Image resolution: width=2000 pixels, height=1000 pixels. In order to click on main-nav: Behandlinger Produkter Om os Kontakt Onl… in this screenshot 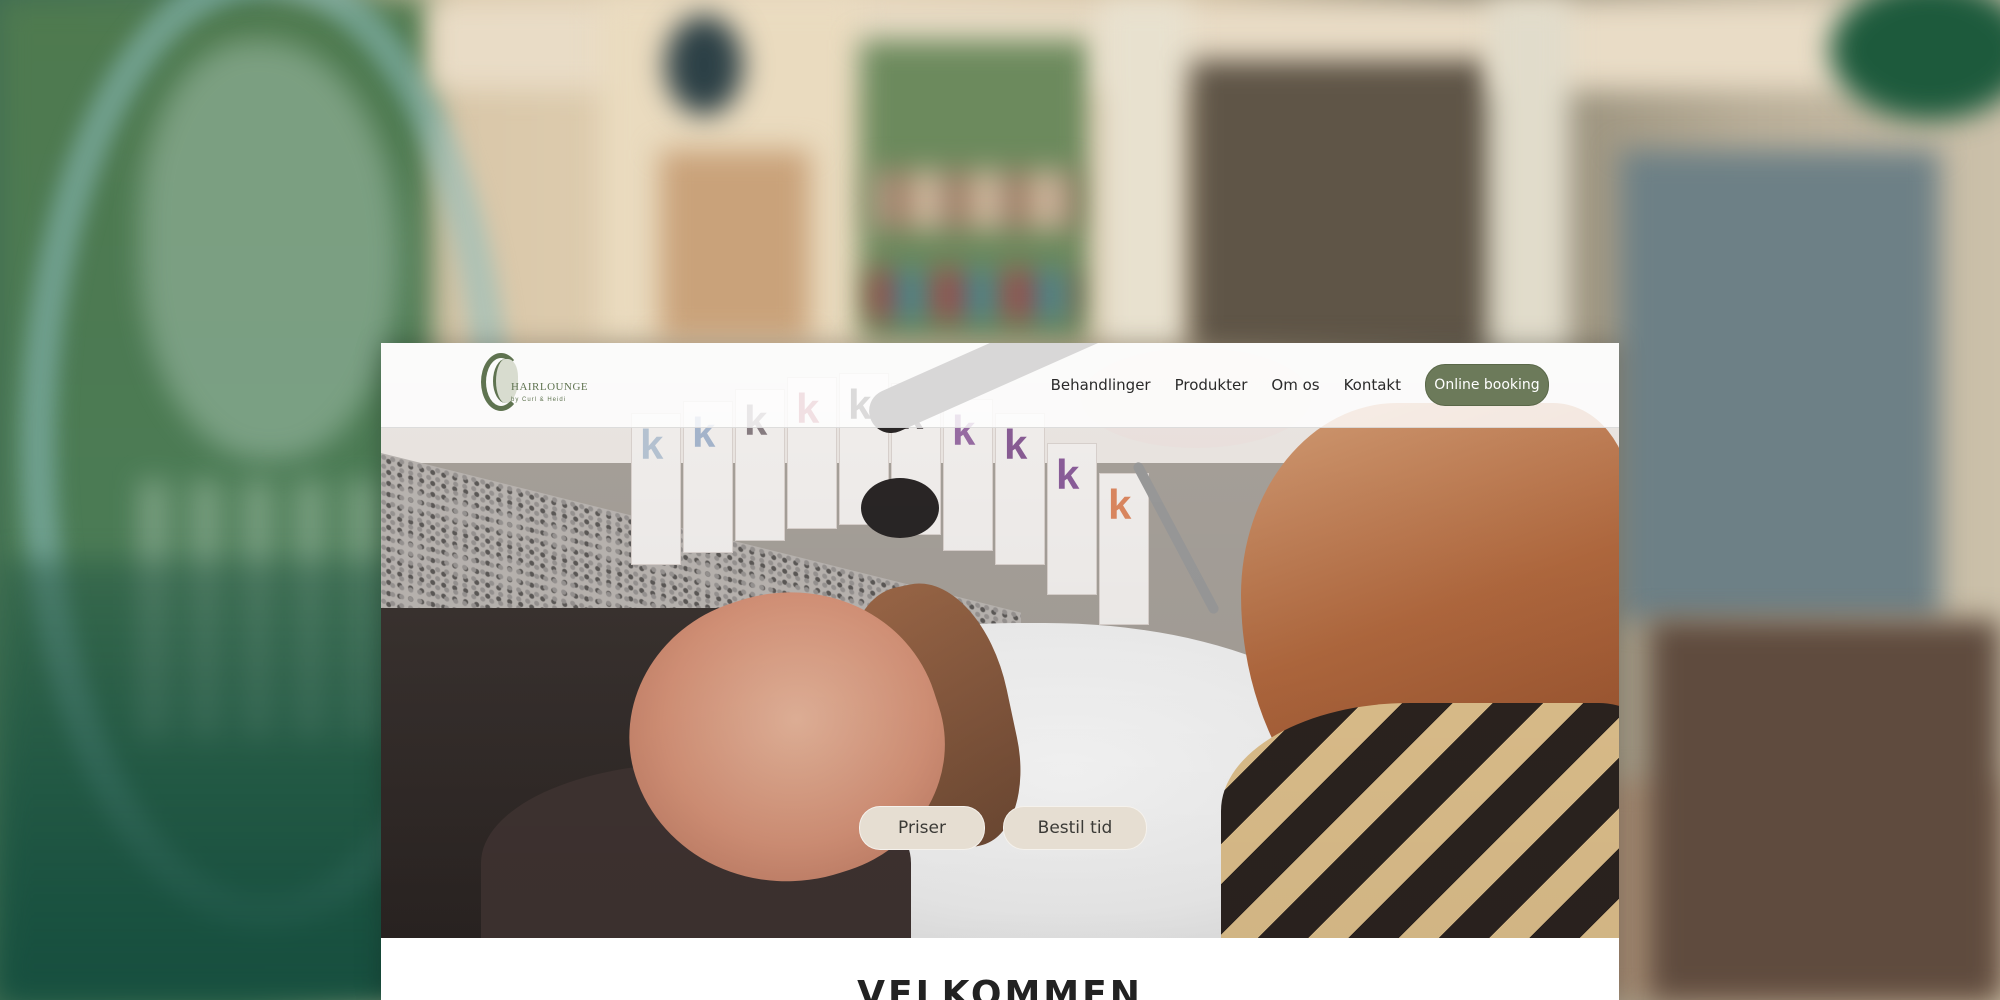, I will do `click(1300, 385)`.